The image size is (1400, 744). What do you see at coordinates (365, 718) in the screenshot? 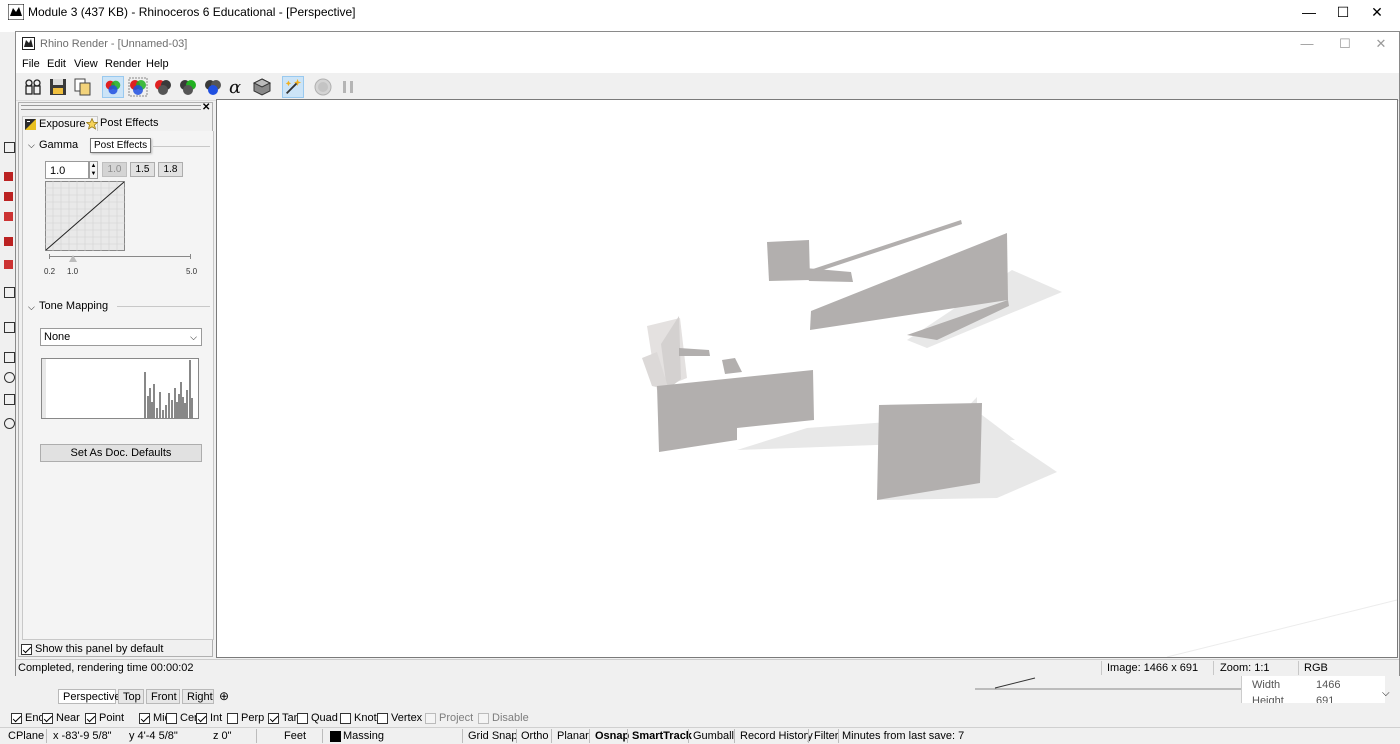
I see `osnap-label: Knot` at bounding box center [365, 718].